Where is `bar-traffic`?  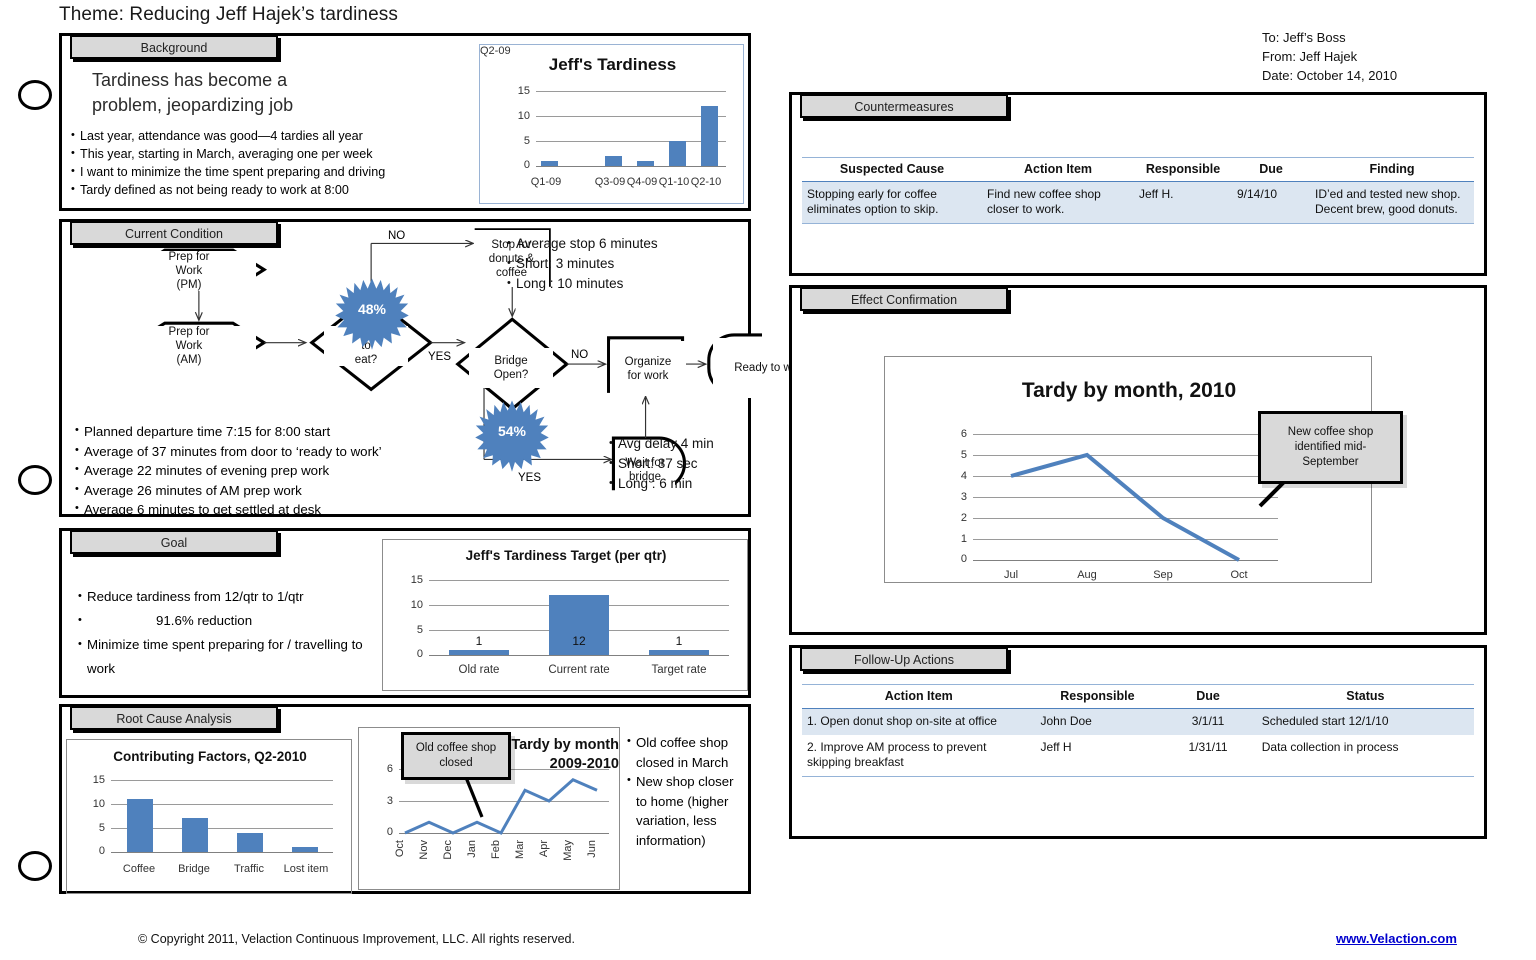 bar-traffic is located at coordinates (250, 842).